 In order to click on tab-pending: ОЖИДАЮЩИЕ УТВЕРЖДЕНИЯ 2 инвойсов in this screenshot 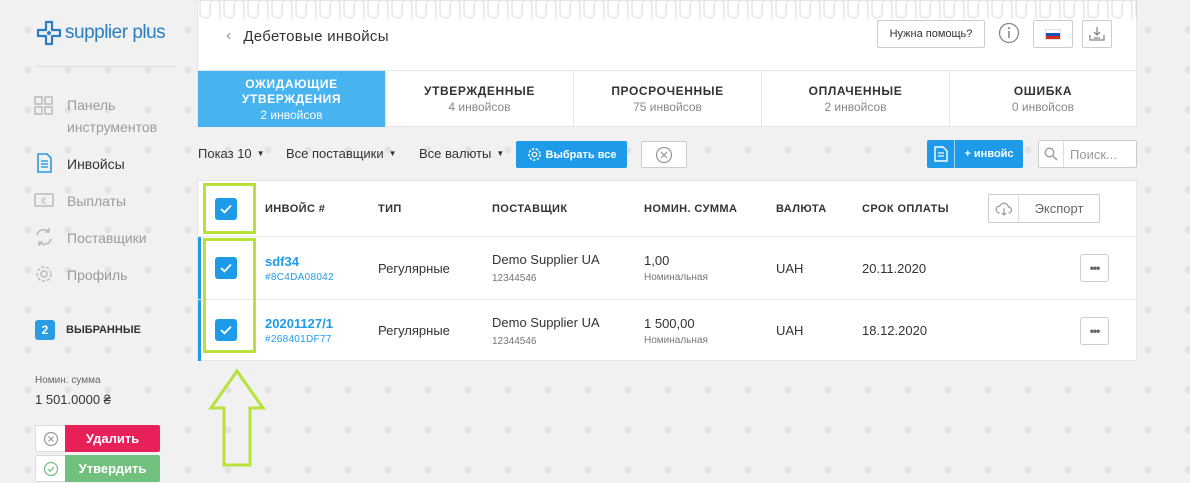, I will do `click(292, 99)`.